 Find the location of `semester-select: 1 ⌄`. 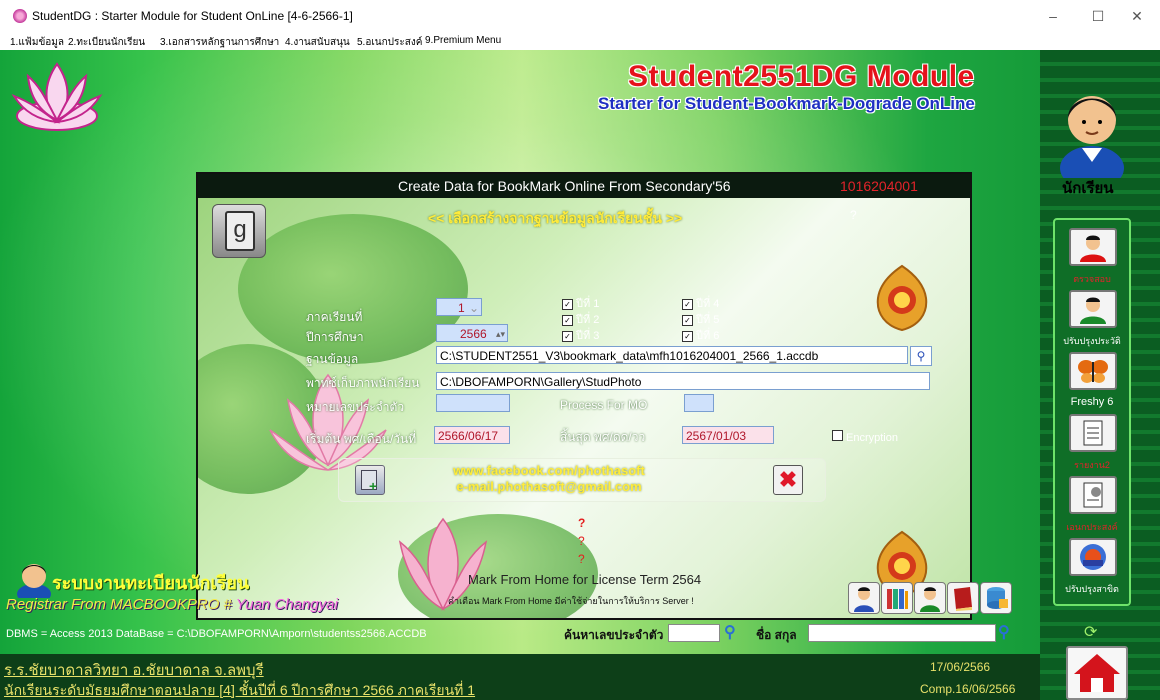

semester-select: 1 ⌄ is located at coordinates (459, 307).